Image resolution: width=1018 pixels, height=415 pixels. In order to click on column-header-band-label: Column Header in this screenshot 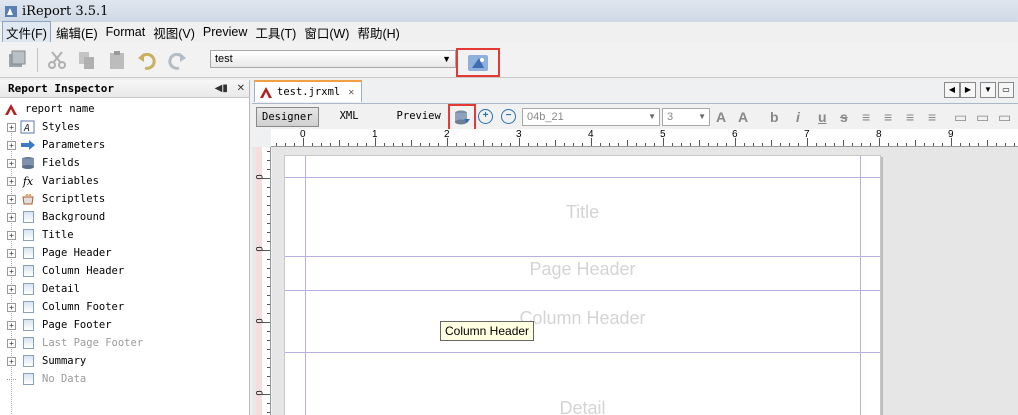, I will do `click(582, 318)`.